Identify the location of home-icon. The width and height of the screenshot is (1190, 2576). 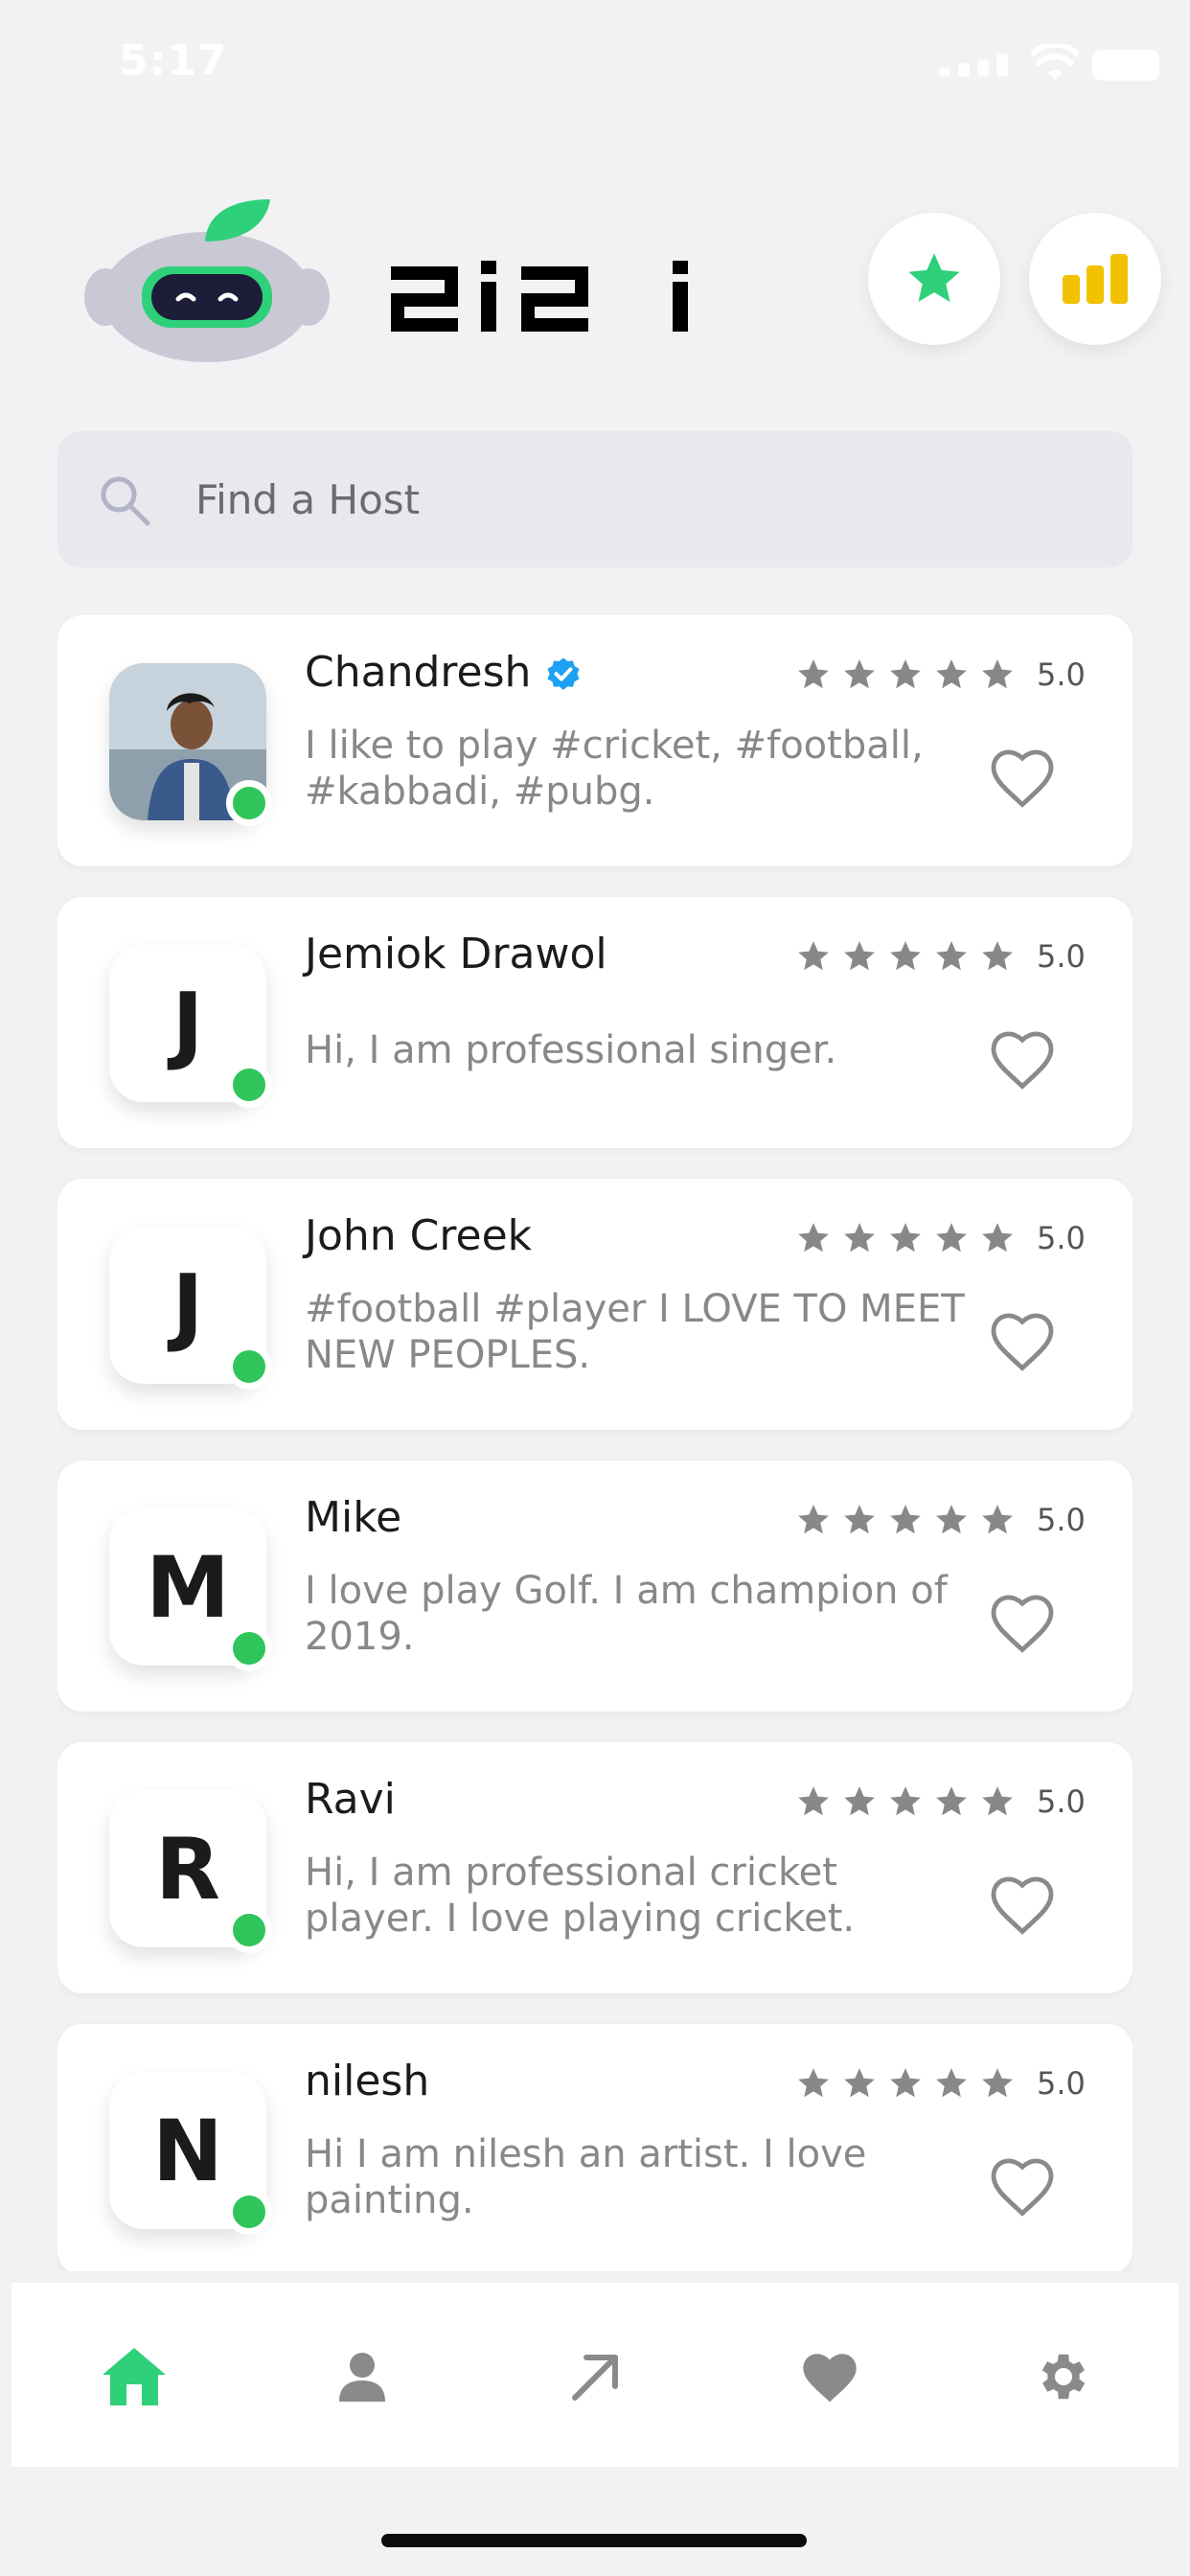
(135, 2376).